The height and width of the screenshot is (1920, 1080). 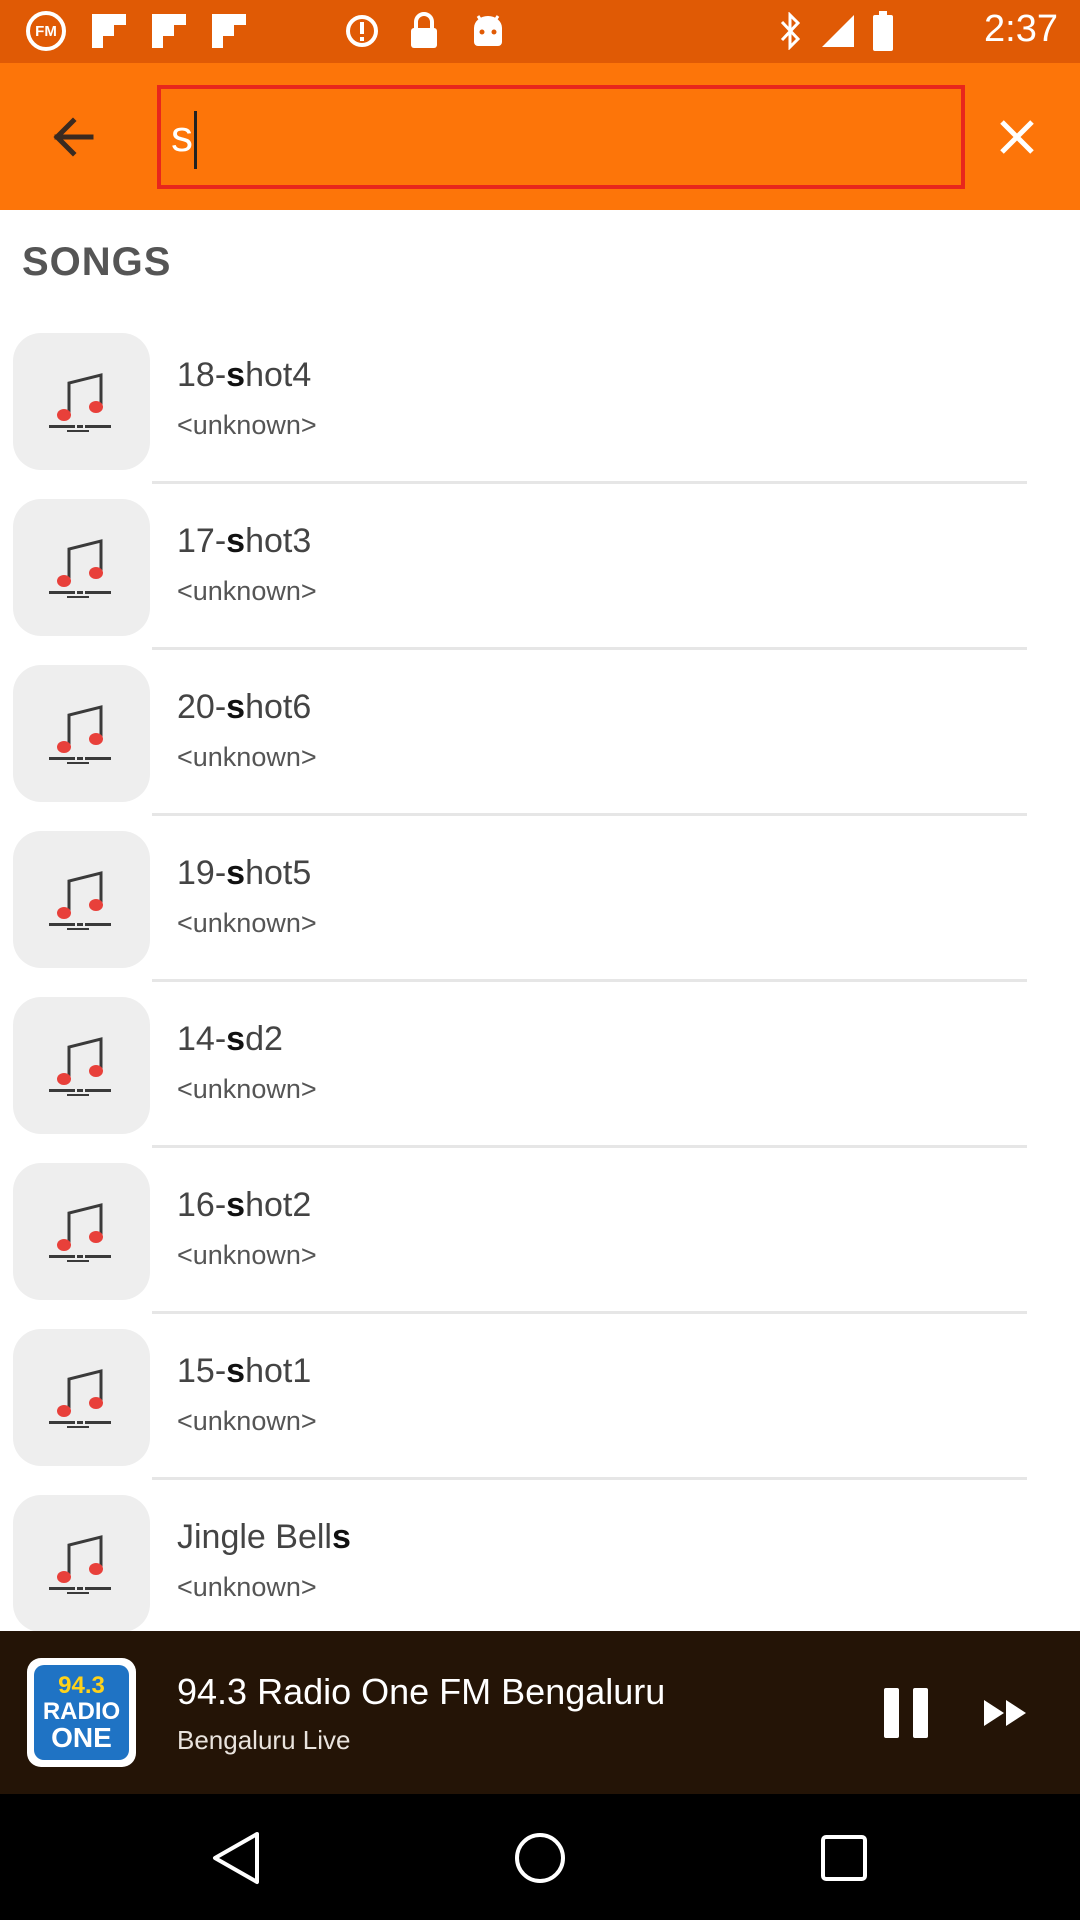 What do you see at coordinates (424, 31) in the screenshot?
I see `lock-icon` at bounding box center [424, 31].